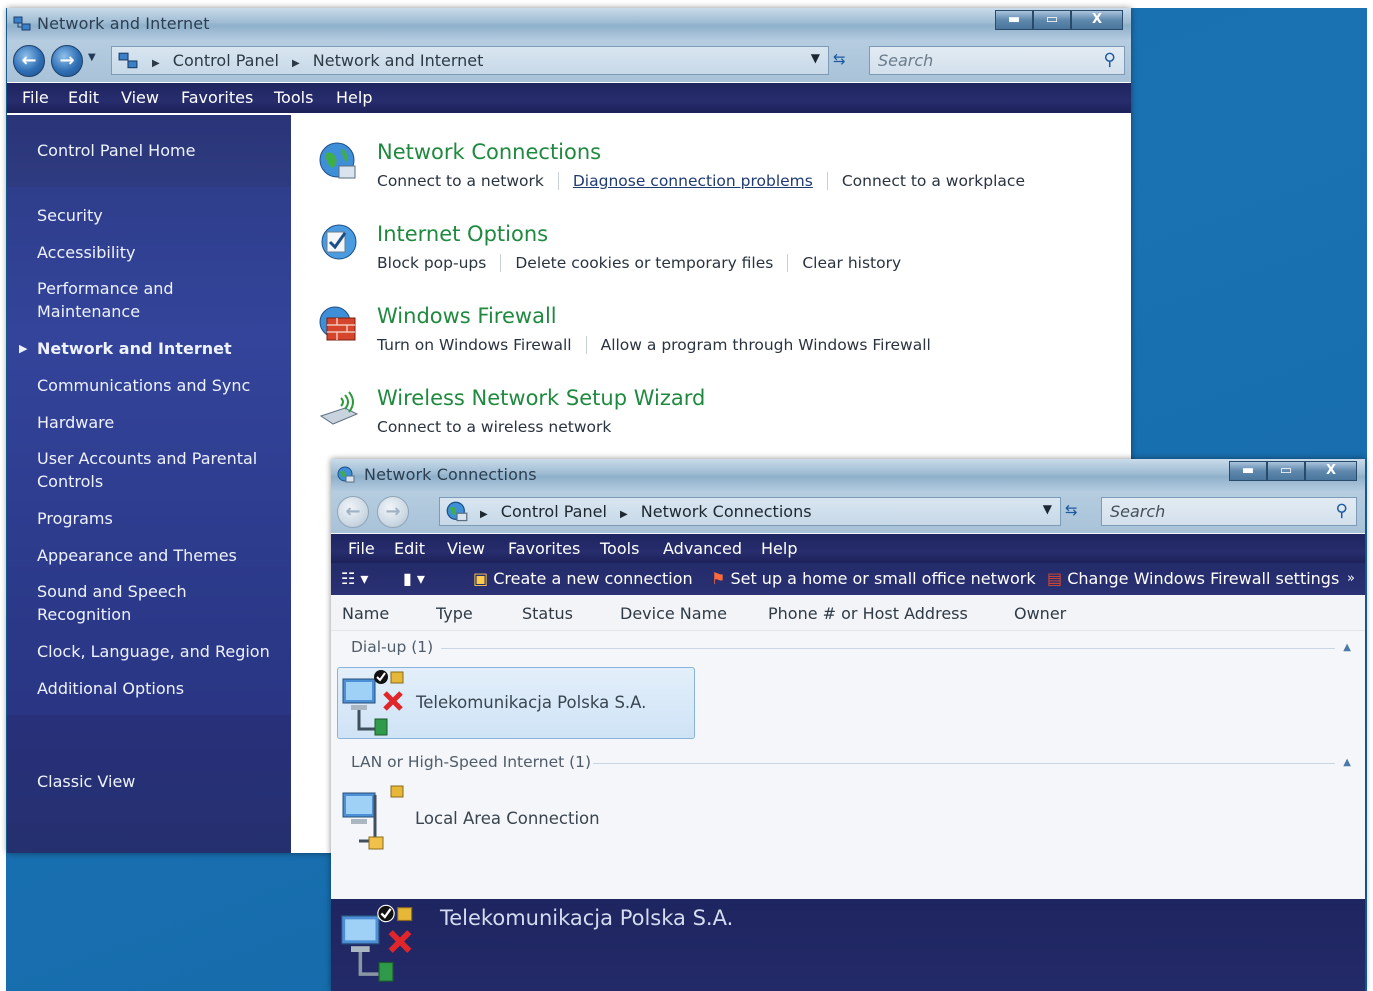 This screenshot has height=991, width=1373. I want to click on breadcrumb-network-and-internet: Network and Internet, so click(398, 60).